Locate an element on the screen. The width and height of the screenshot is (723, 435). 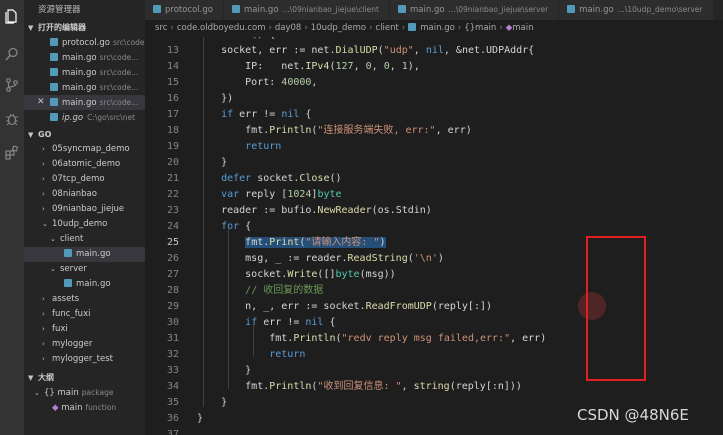
search-icon is located at coordinates (12, 54).